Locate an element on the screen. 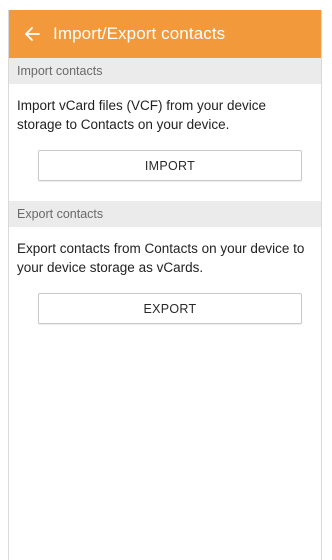 This screenshot has width=332, height=560. import-section-header: Import contacts is located at coordinates (165, 71).